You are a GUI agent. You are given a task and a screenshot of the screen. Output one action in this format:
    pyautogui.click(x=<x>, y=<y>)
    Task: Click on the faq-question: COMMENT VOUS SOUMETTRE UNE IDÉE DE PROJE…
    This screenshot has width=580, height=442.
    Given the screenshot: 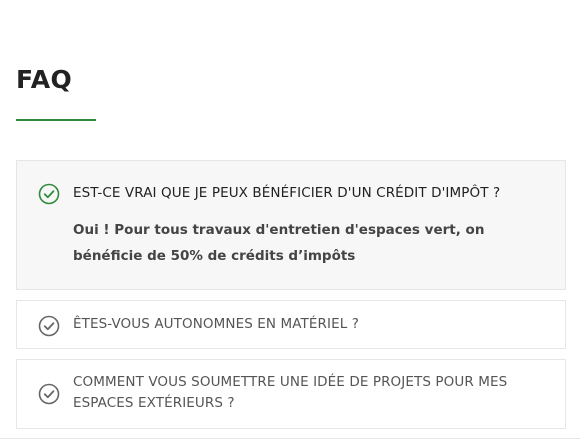 What is the action you would take?
    pyautogui.click(x=312, y=393)
    